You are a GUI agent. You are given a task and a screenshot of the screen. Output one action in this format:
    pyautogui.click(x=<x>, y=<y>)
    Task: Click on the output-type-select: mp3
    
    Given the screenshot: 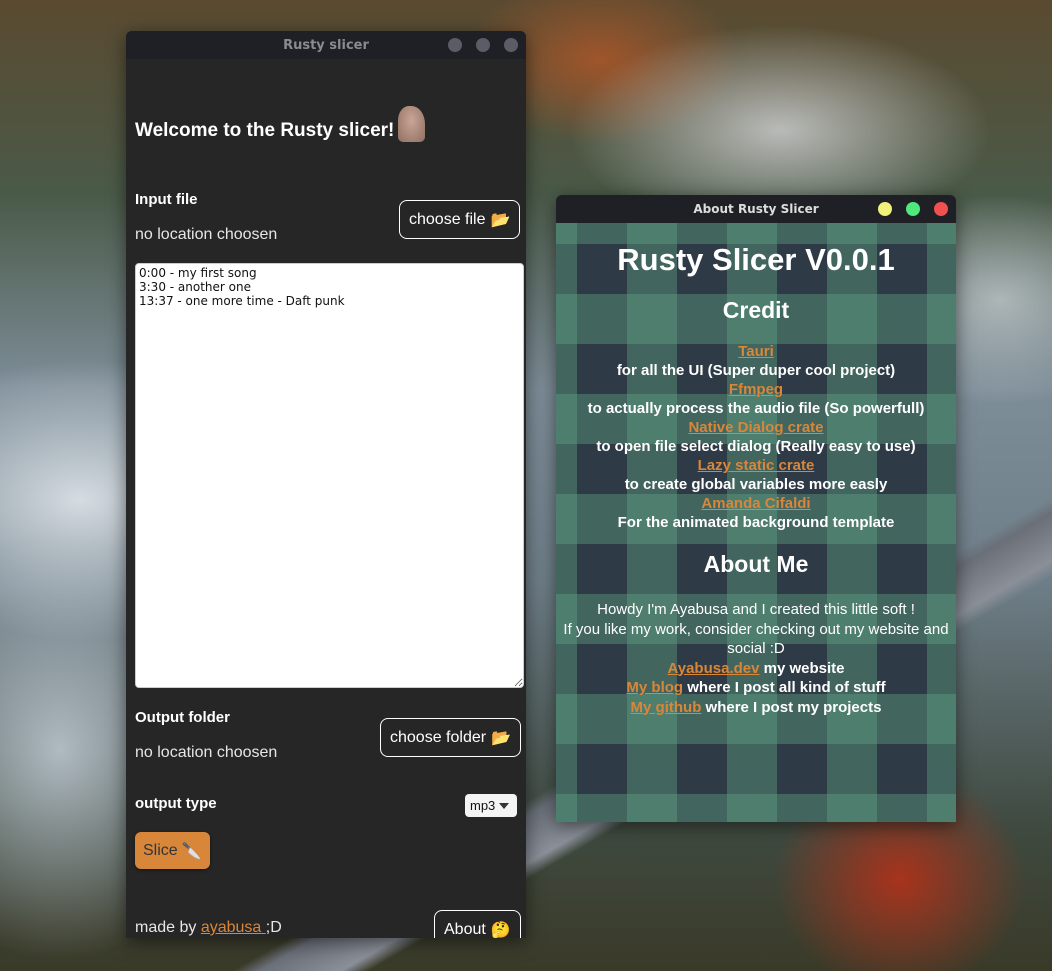 What is the action you would take?
    pyautogui.click(x=491, y=805)
    